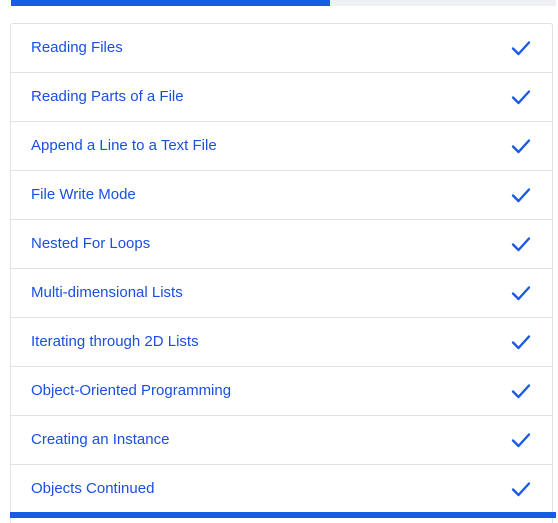  I want to click on lesson-item: Multi-dimensional Lists, so click(281, 293).